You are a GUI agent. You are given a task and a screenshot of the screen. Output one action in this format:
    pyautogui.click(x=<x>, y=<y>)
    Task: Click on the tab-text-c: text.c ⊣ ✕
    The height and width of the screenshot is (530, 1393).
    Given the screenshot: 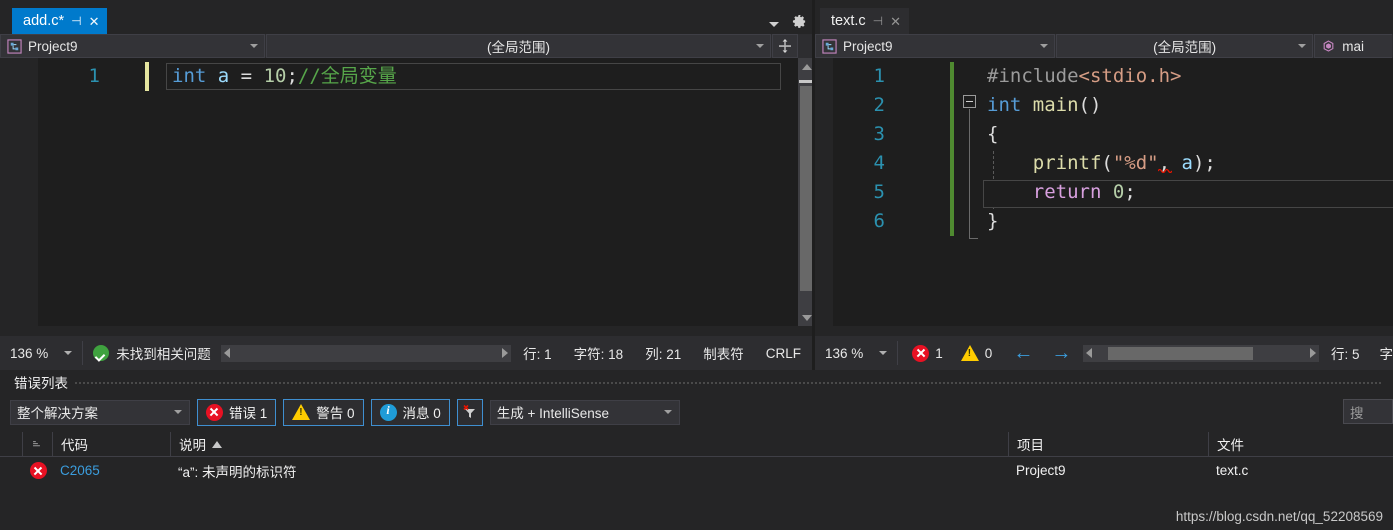 What is the action you would take?
    pyautogui.click(x=865, y=21)
    